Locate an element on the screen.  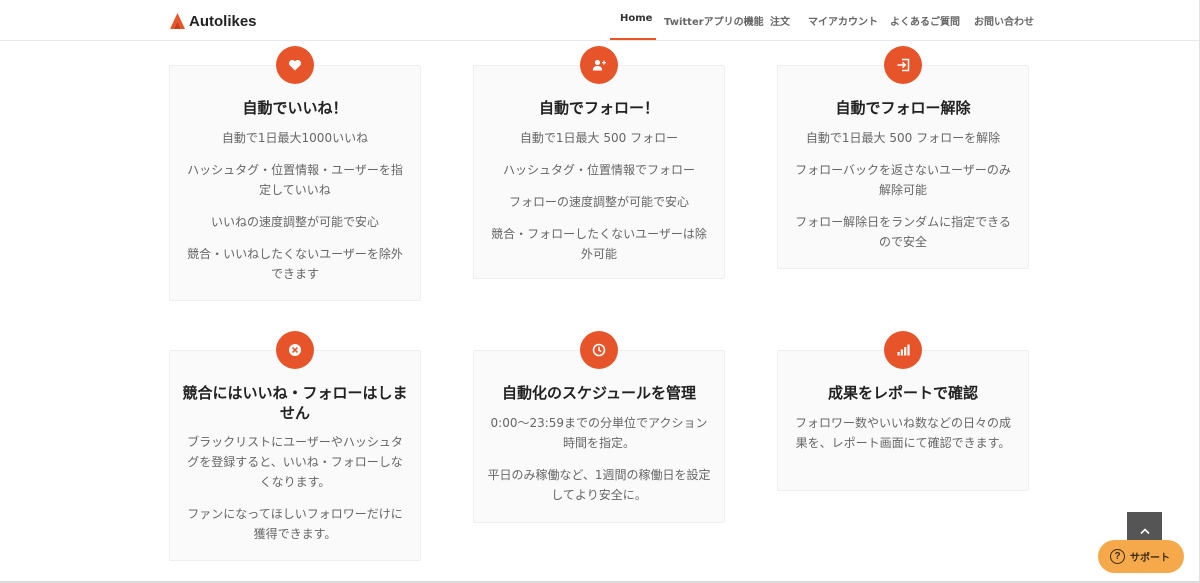
clock-icon is located at coordinates (599, 350).